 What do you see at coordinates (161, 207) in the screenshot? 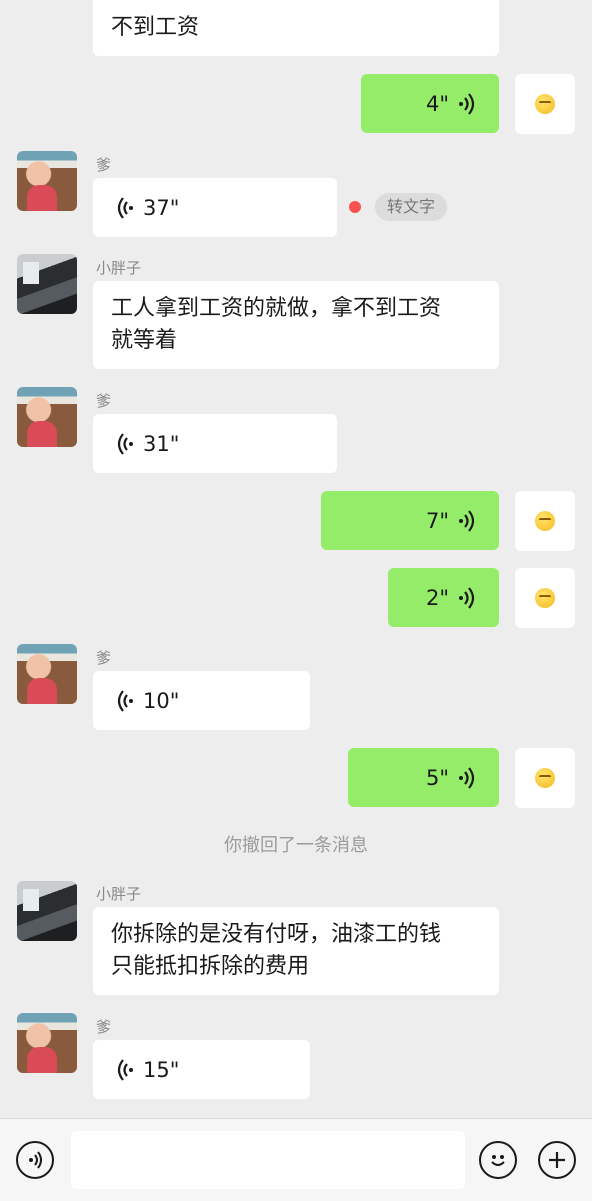
I see `voice-duration: 37"` at bounding box center [161, 207].